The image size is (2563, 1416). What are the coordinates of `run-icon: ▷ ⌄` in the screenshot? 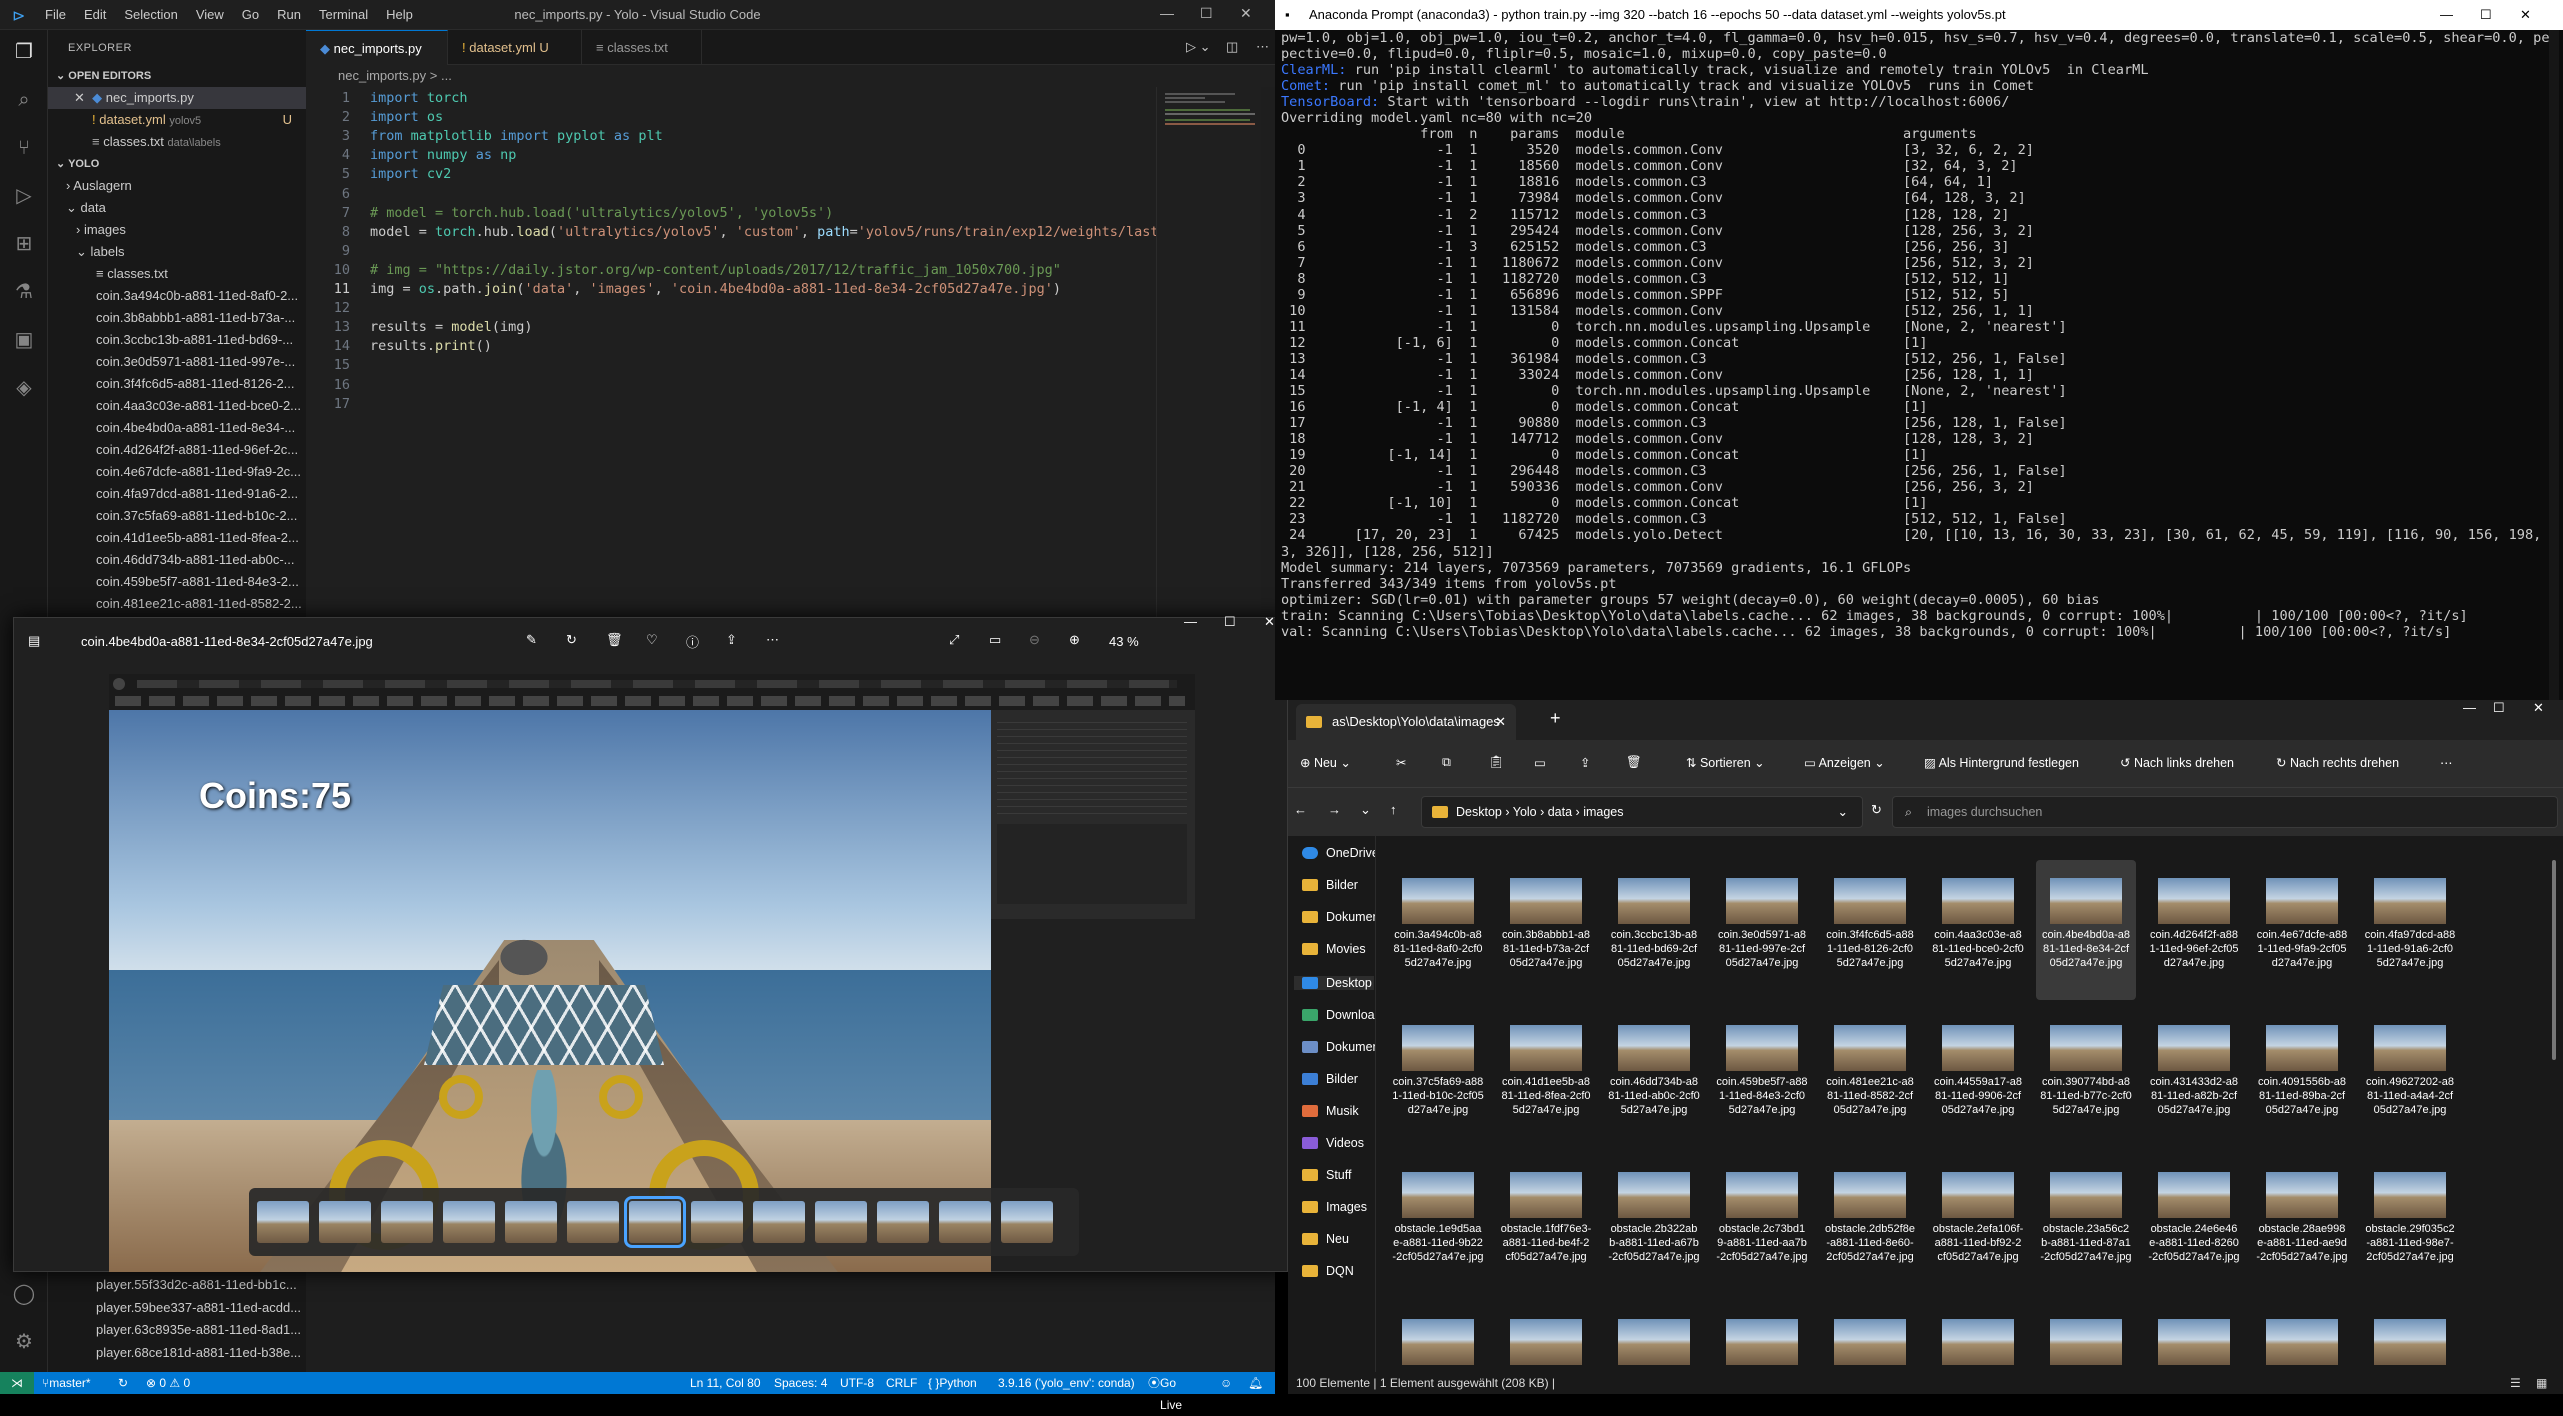 It's located at (1198, 47).